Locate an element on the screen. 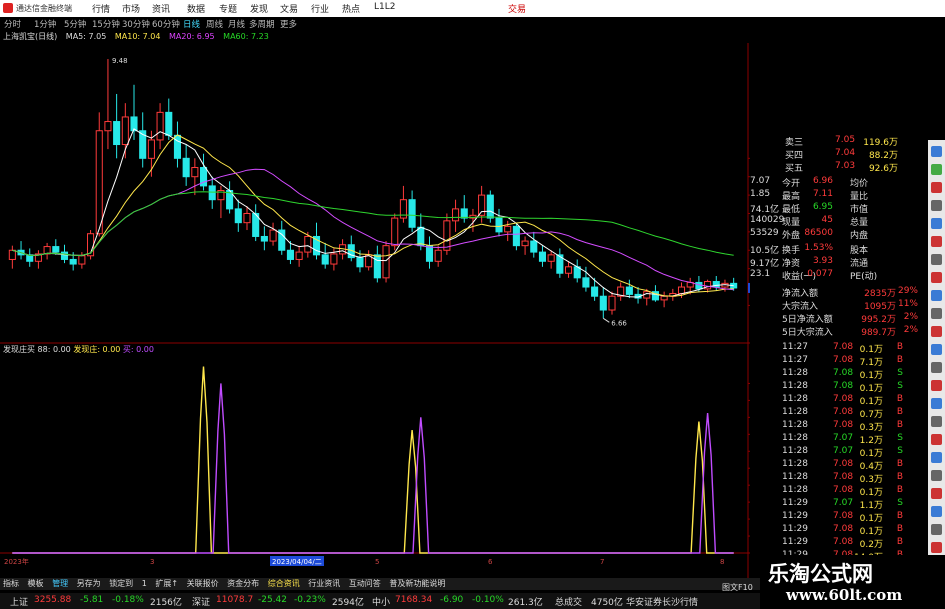 The height and width of the screenshot is (609, 945). ma20-label: MA20: 6.95 is located at coordinates (192, 36).